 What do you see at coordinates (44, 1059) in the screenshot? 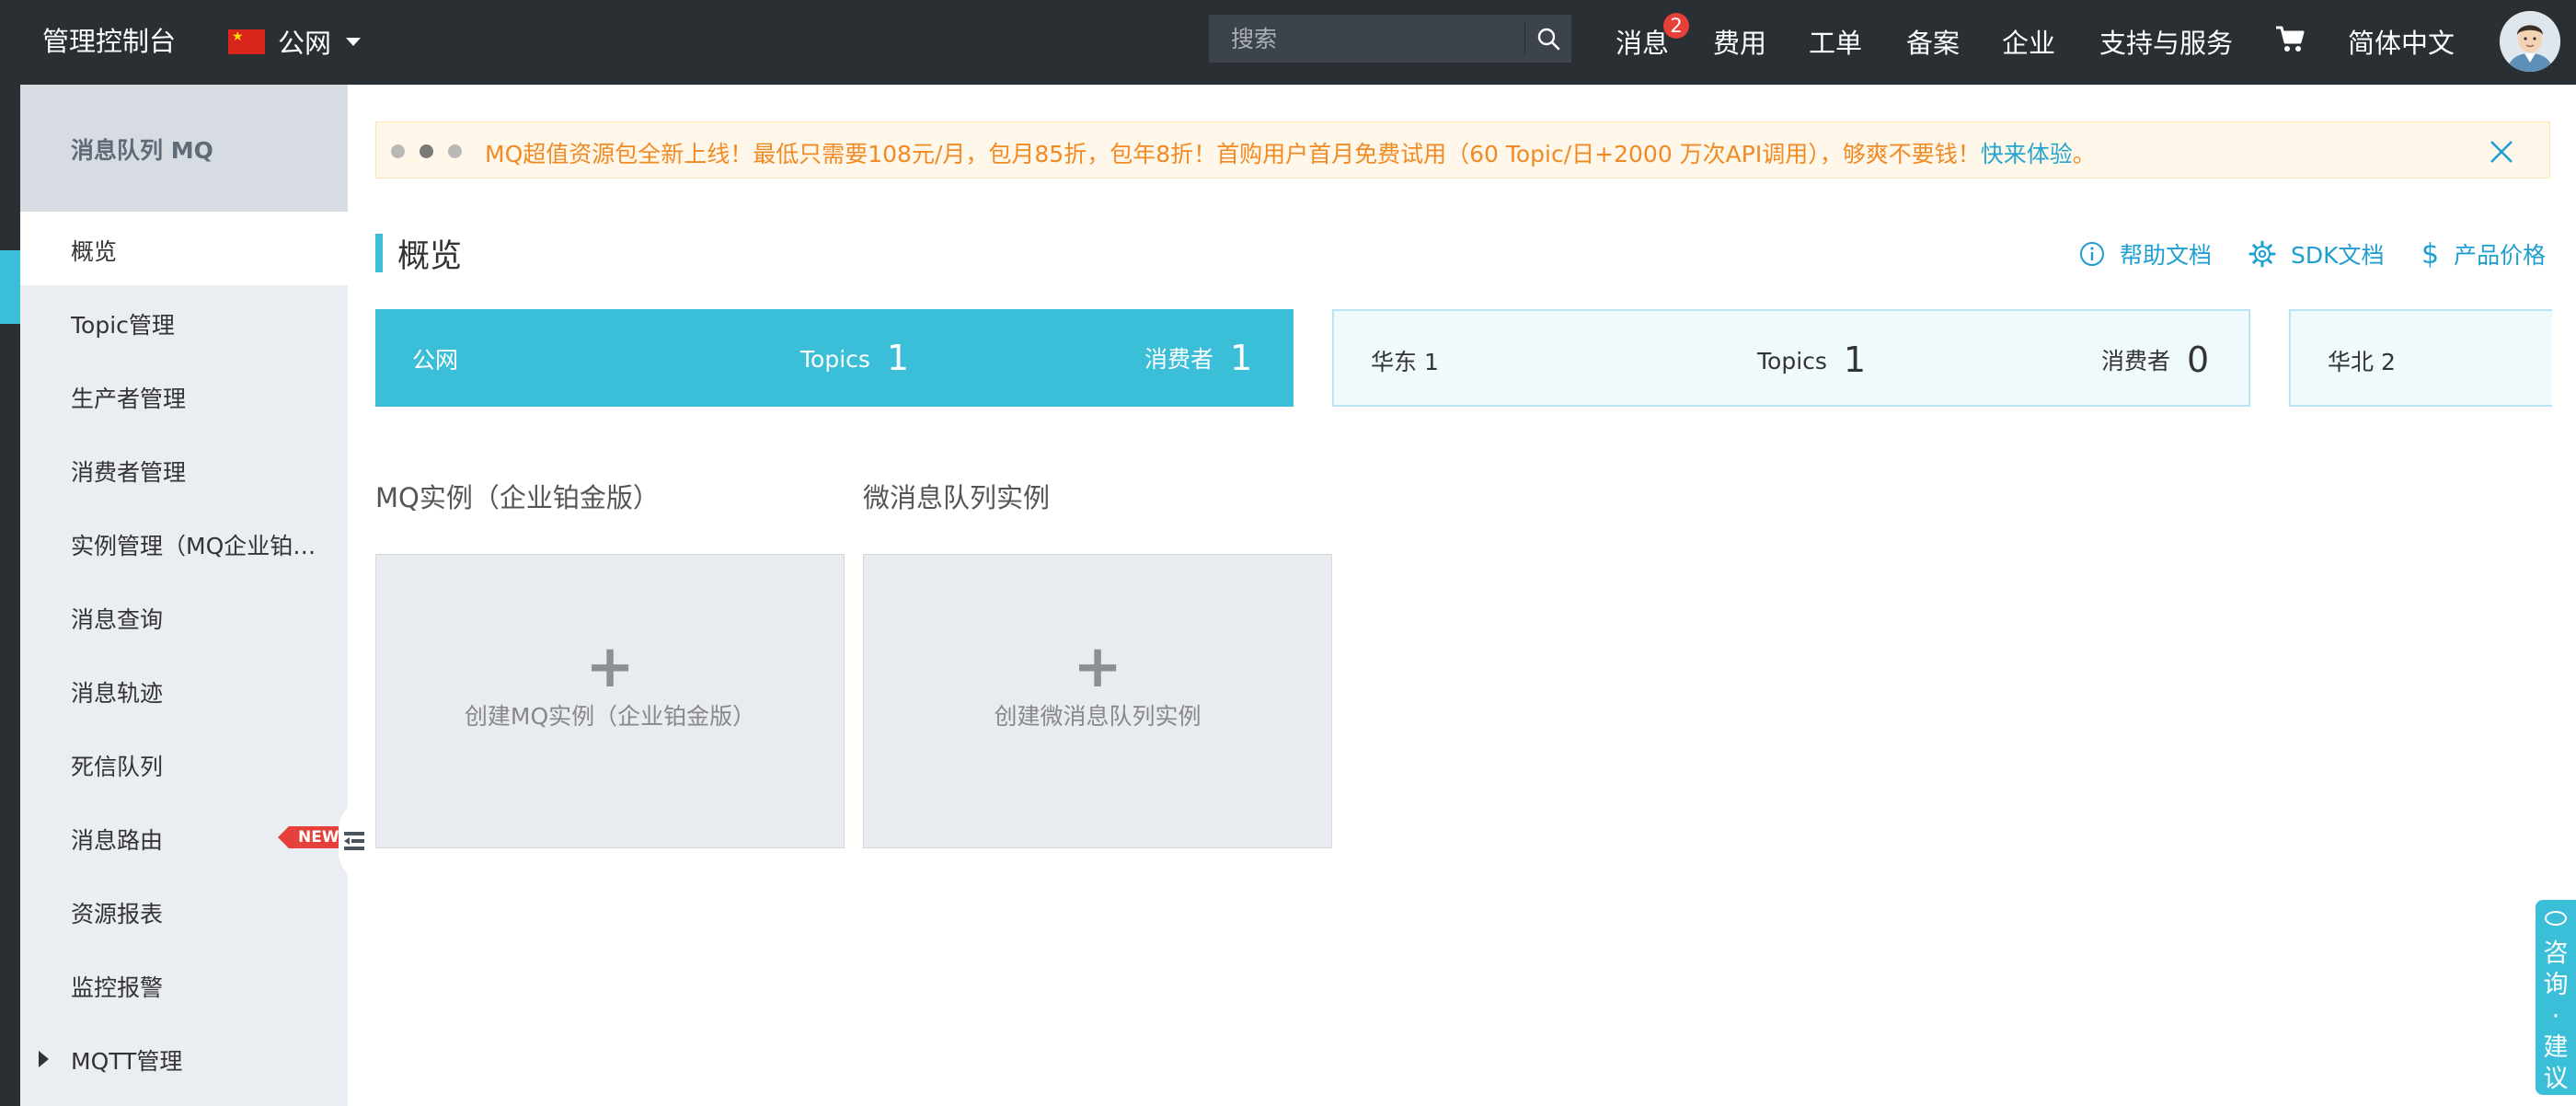
I see `expand-arrow-icon` at bounding box center [44, 1059].